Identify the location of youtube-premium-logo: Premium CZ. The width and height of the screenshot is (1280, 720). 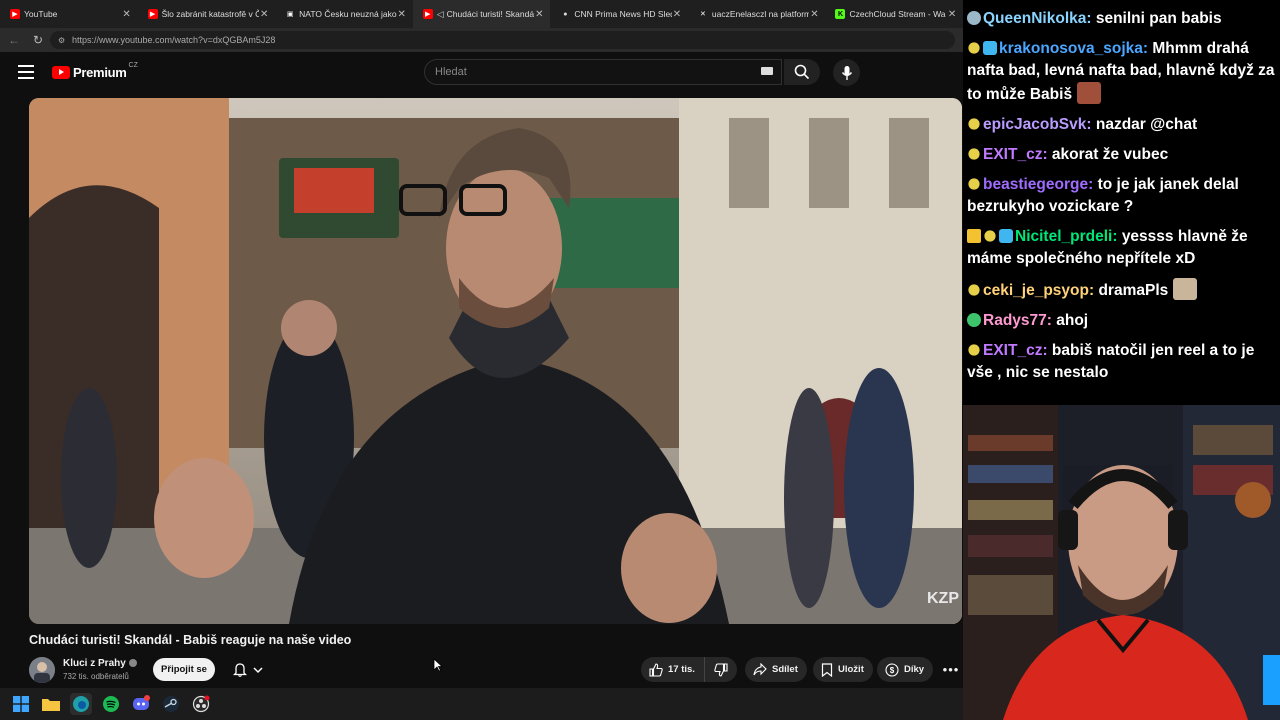
(95, 71).